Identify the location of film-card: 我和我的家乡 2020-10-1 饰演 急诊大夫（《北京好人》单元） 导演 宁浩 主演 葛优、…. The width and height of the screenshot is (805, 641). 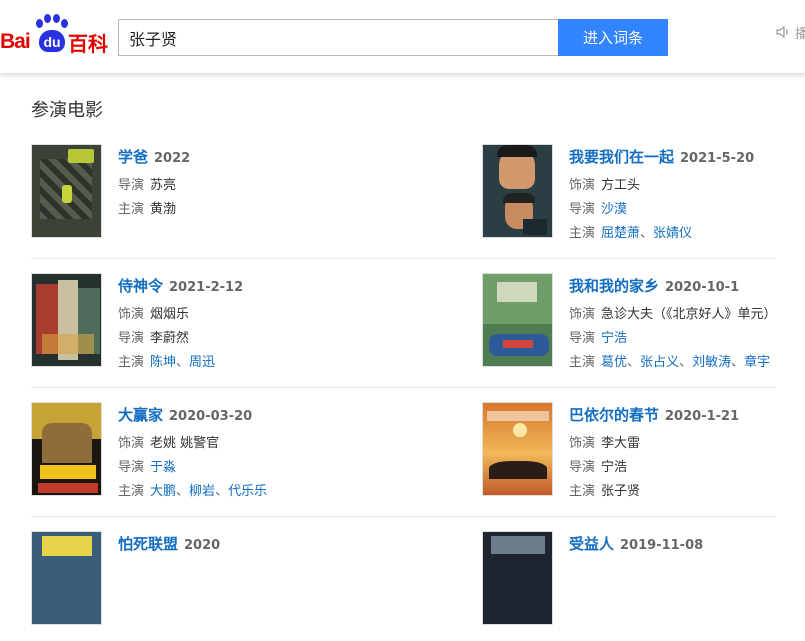
(643, 328).